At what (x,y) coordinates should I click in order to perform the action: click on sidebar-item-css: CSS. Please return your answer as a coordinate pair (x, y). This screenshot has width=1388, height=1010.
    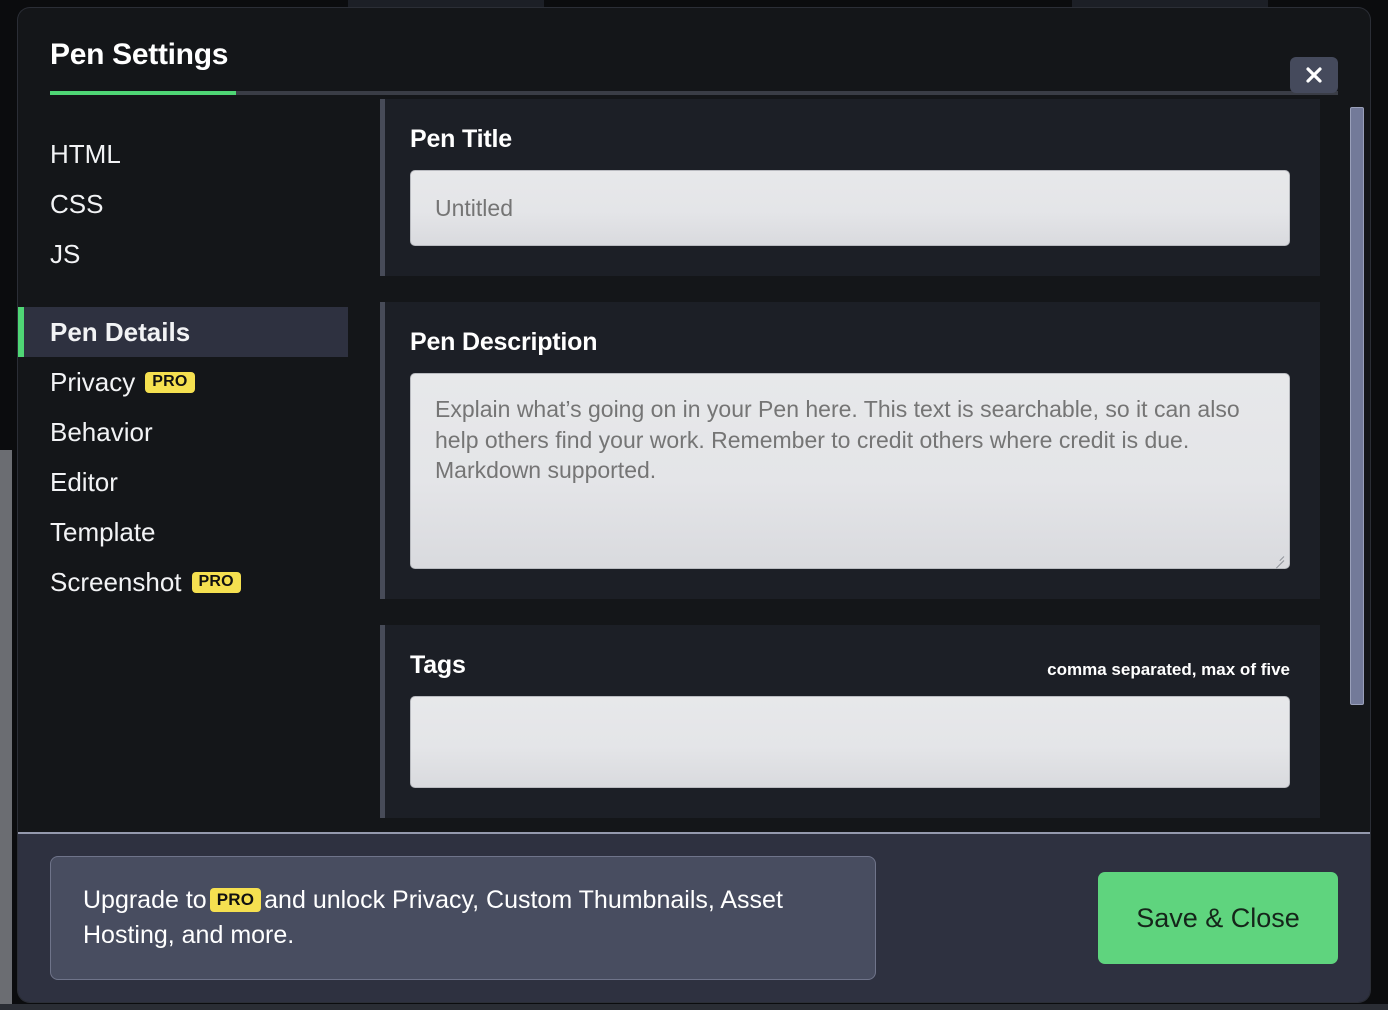
    Looking at the image, I should click on (183, 204).